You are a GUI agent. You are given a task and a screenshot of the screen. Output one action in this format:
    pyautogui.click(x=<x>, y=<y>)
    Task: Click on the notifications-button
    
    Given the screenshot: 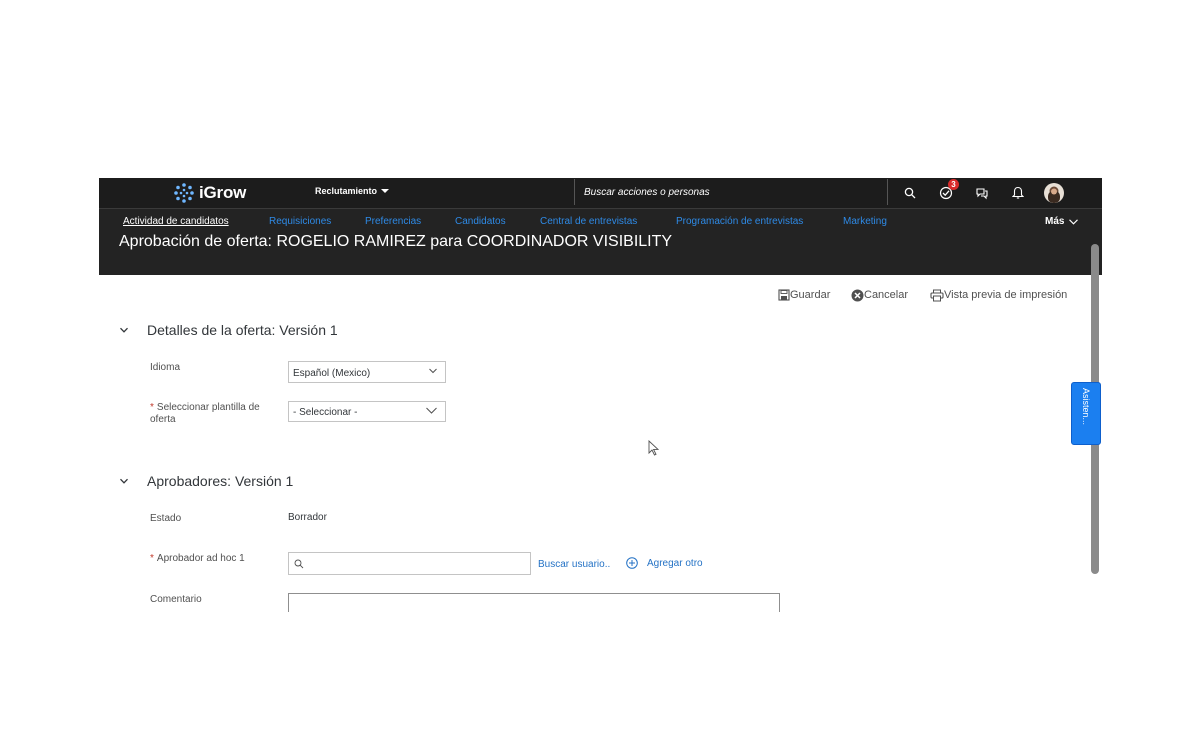 What is the action you would take?
    pyautogui.click(x=1018, y=193)
    